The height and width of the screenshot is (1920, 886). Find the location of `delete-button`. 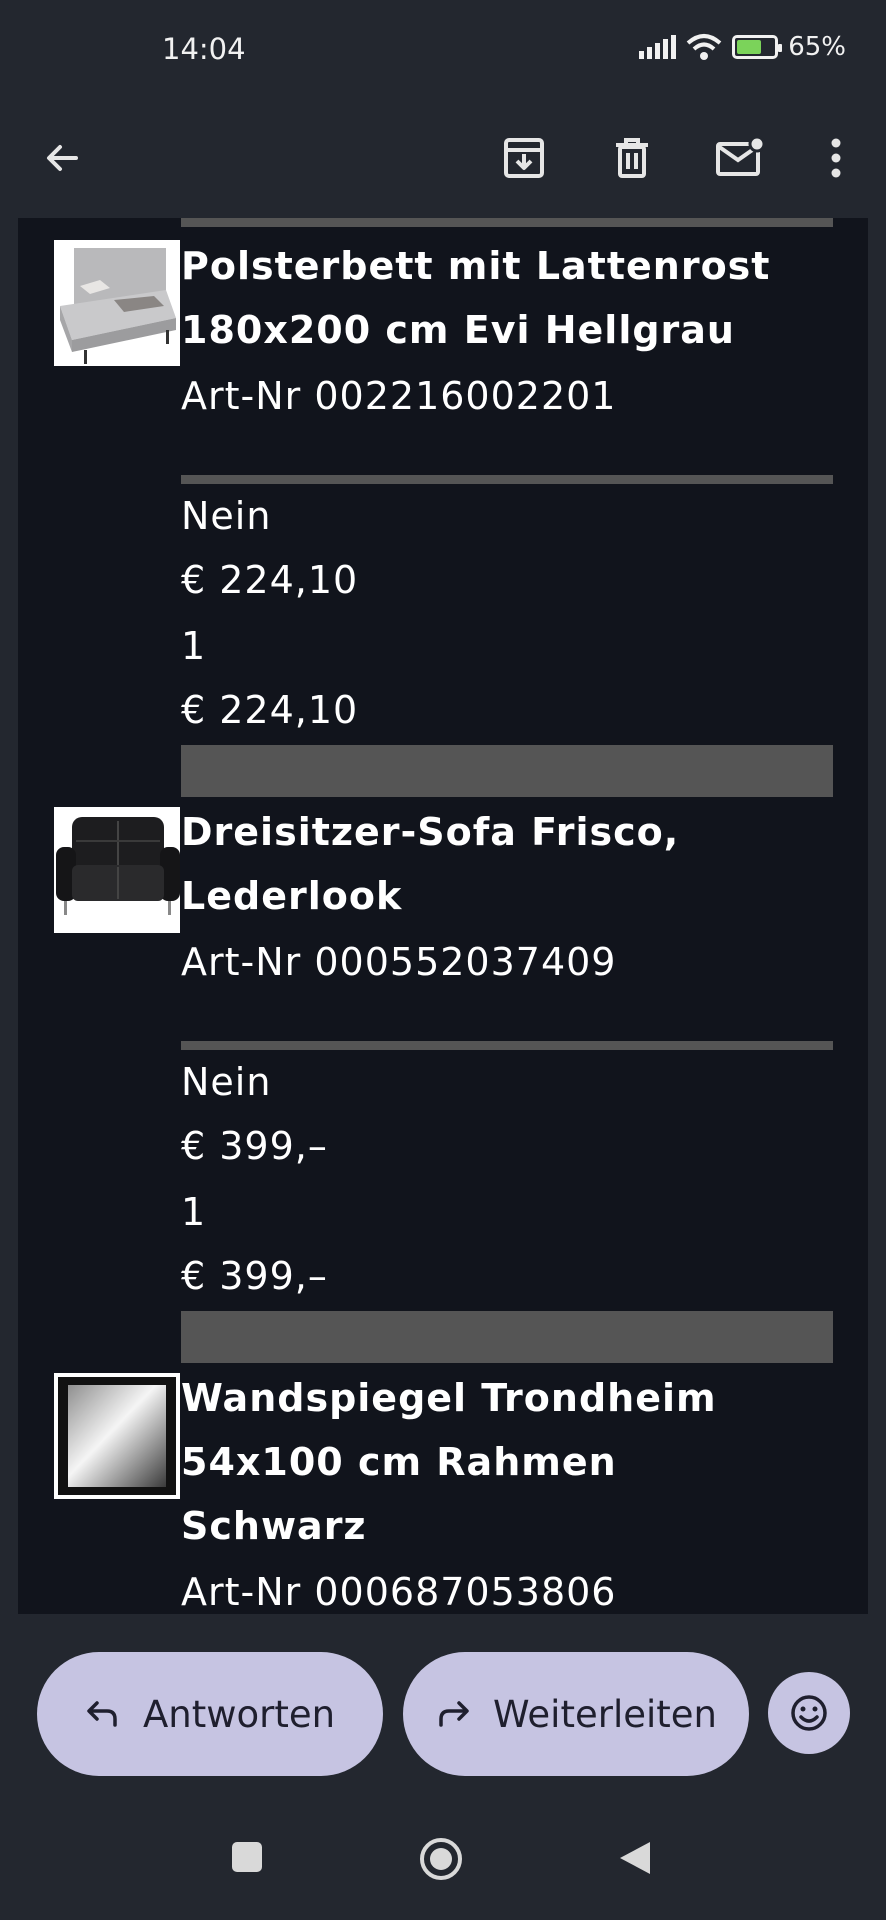

delete-button is located at coordinates (632, 158).